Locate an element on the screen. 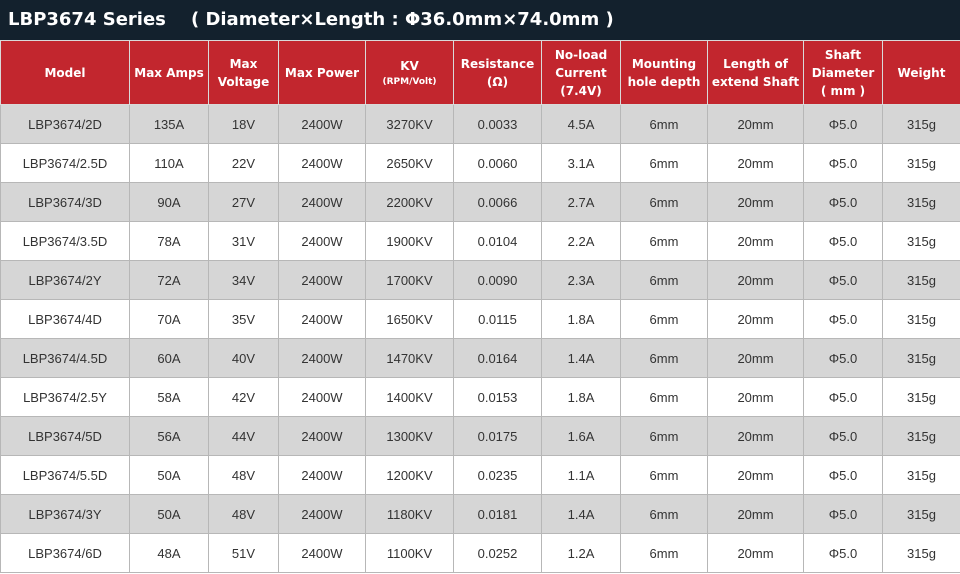  cell-max-voltage: 18V is located at coordinates (243, 124).